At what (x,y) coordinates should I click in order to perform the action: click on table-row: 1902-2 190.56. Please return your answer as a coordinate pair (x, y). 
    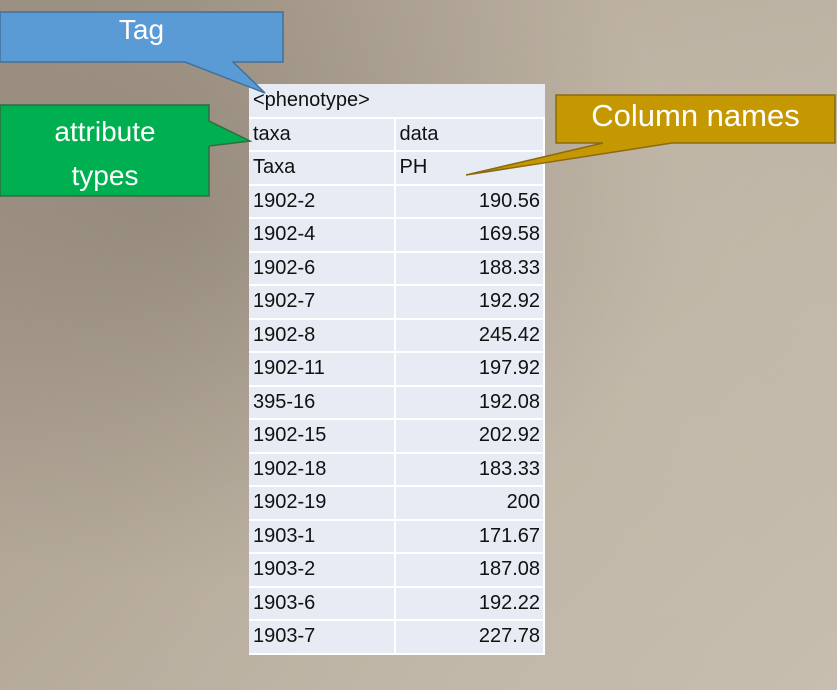
    Looking at the image, I should click on (397, 201).